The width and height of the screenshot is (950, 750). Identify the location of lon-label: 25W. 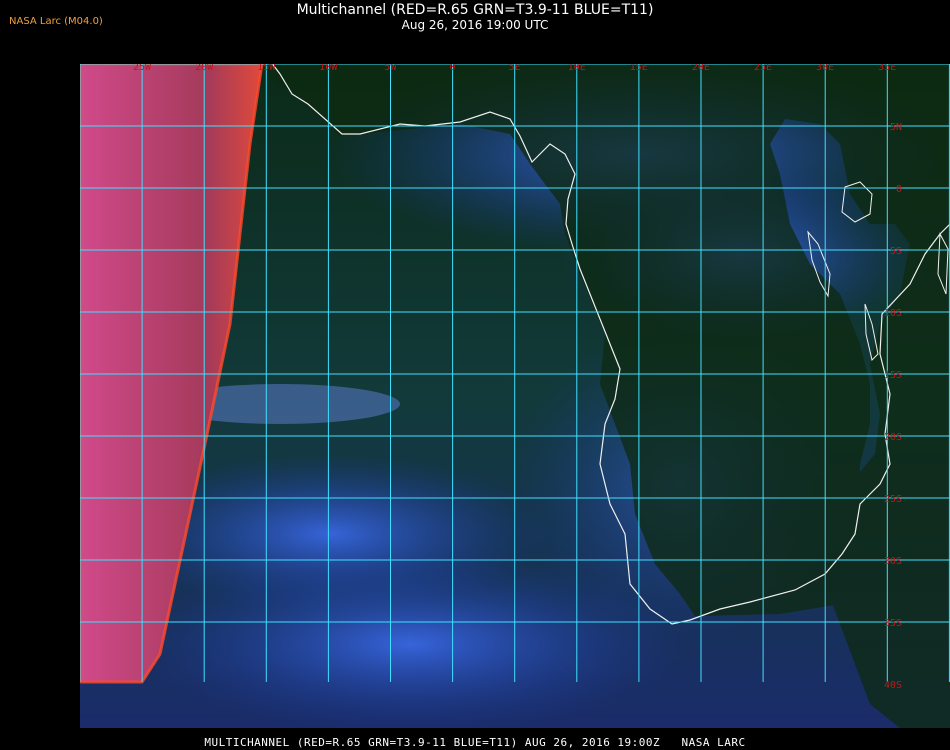
(142, 68).